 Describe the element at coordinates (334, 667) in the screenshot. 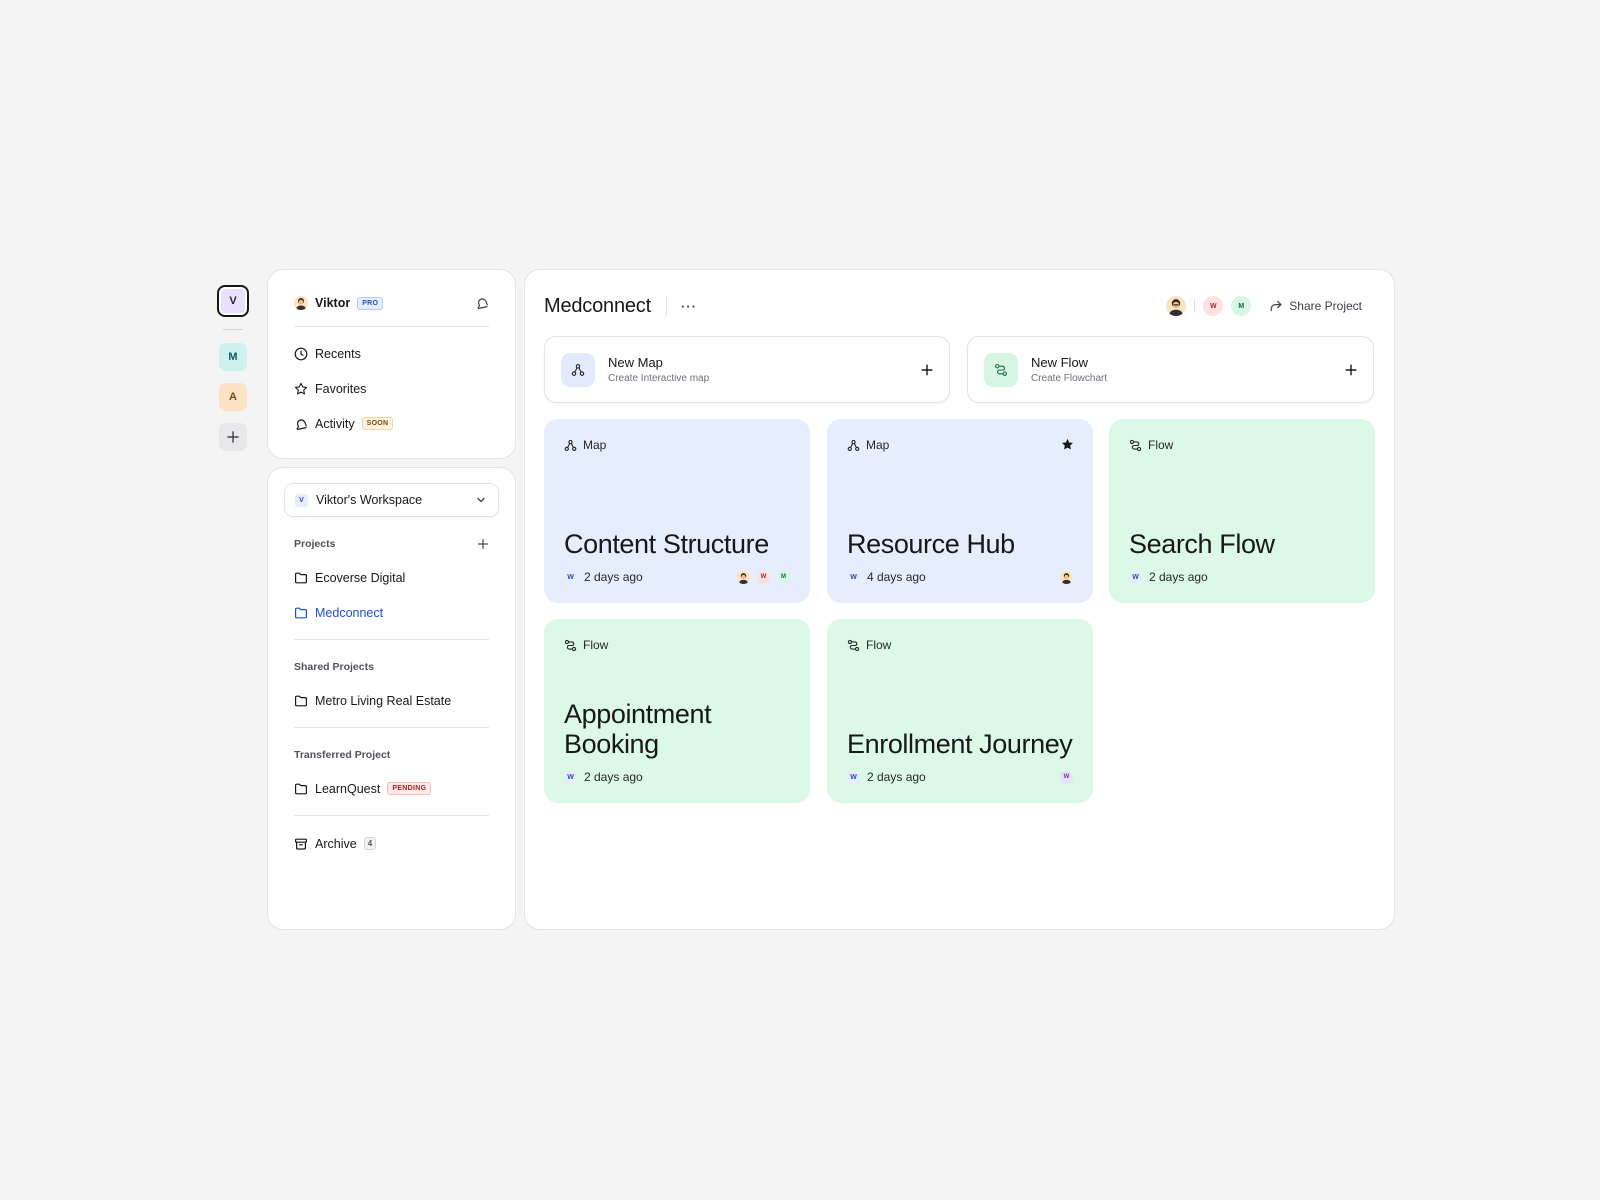

I see `shared-projects-heading-label: Shared Projects` at that location.